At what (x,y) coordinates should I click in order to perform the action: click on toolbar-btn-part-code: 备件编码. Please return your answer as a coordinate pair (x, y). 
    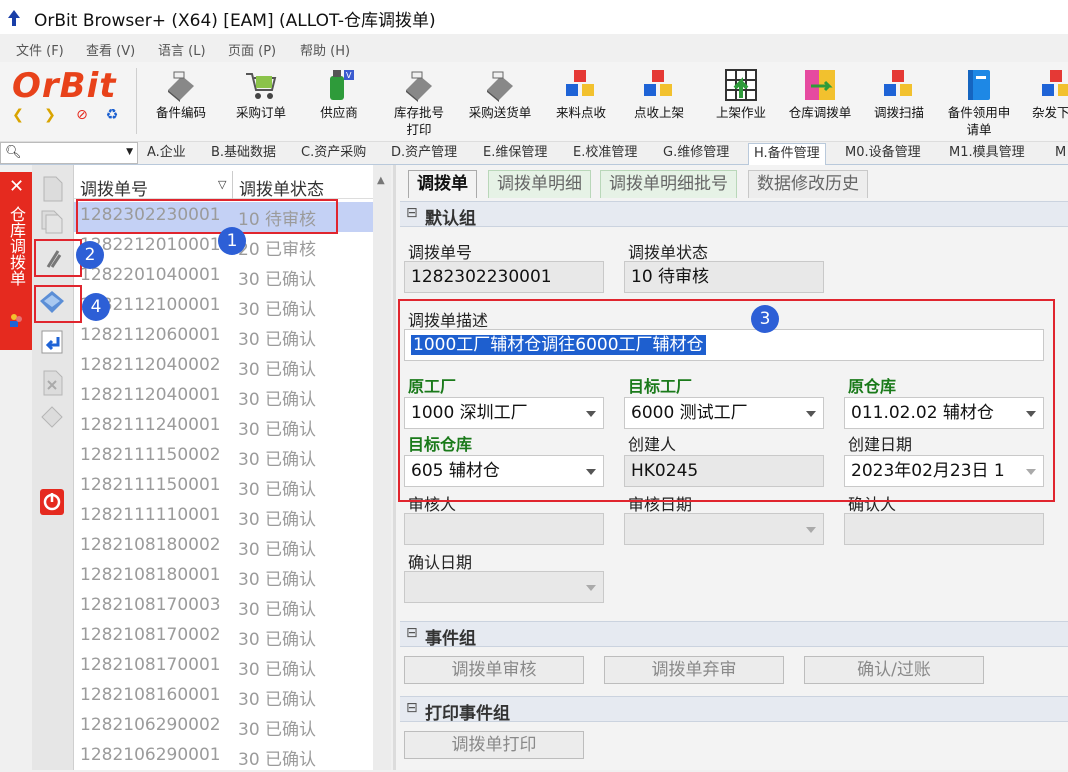
    Looking at the image, I should click on (181, 102).